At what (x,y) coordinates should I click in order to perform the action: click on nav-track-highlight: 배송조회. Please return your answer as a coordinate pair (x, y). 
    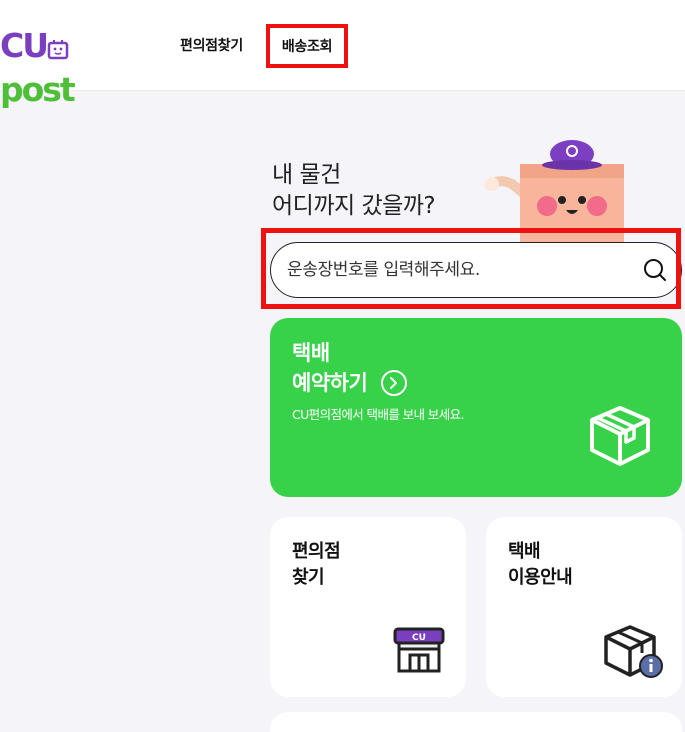
    Looking at the image, I should click on (307, 46).